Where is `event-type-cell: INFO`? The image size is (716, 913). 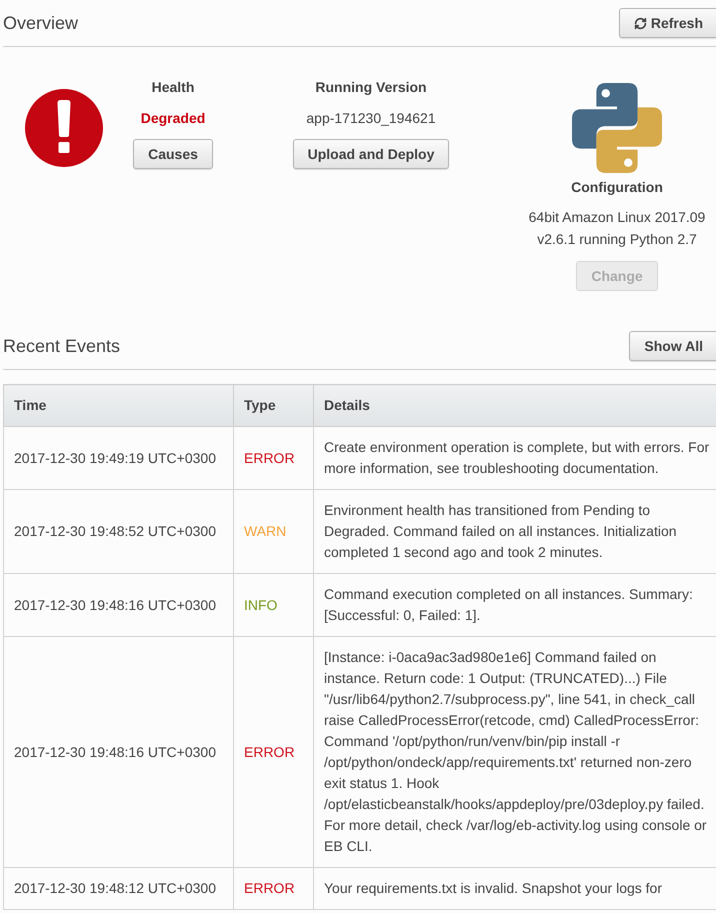
event-type-cell: INFO is located at coordinates (274, 605).